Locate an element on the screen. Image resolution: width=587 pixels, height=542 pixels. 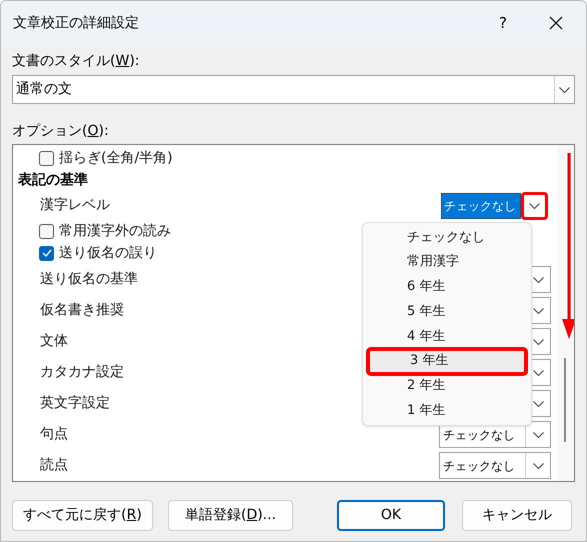
help-button: ? is located at coordinates (503, 23).